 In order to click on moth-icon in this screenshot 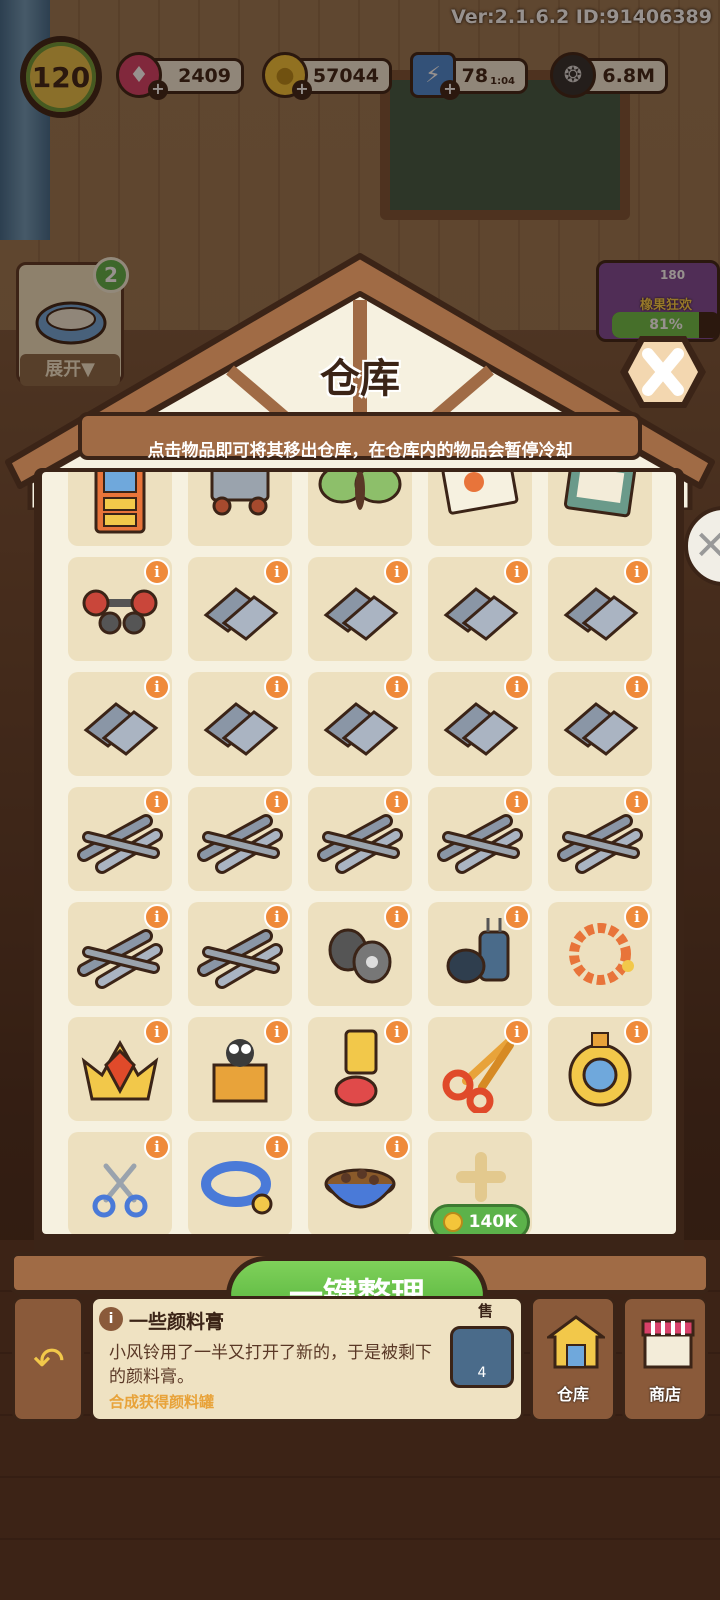, I will do `click(360, 491)`.